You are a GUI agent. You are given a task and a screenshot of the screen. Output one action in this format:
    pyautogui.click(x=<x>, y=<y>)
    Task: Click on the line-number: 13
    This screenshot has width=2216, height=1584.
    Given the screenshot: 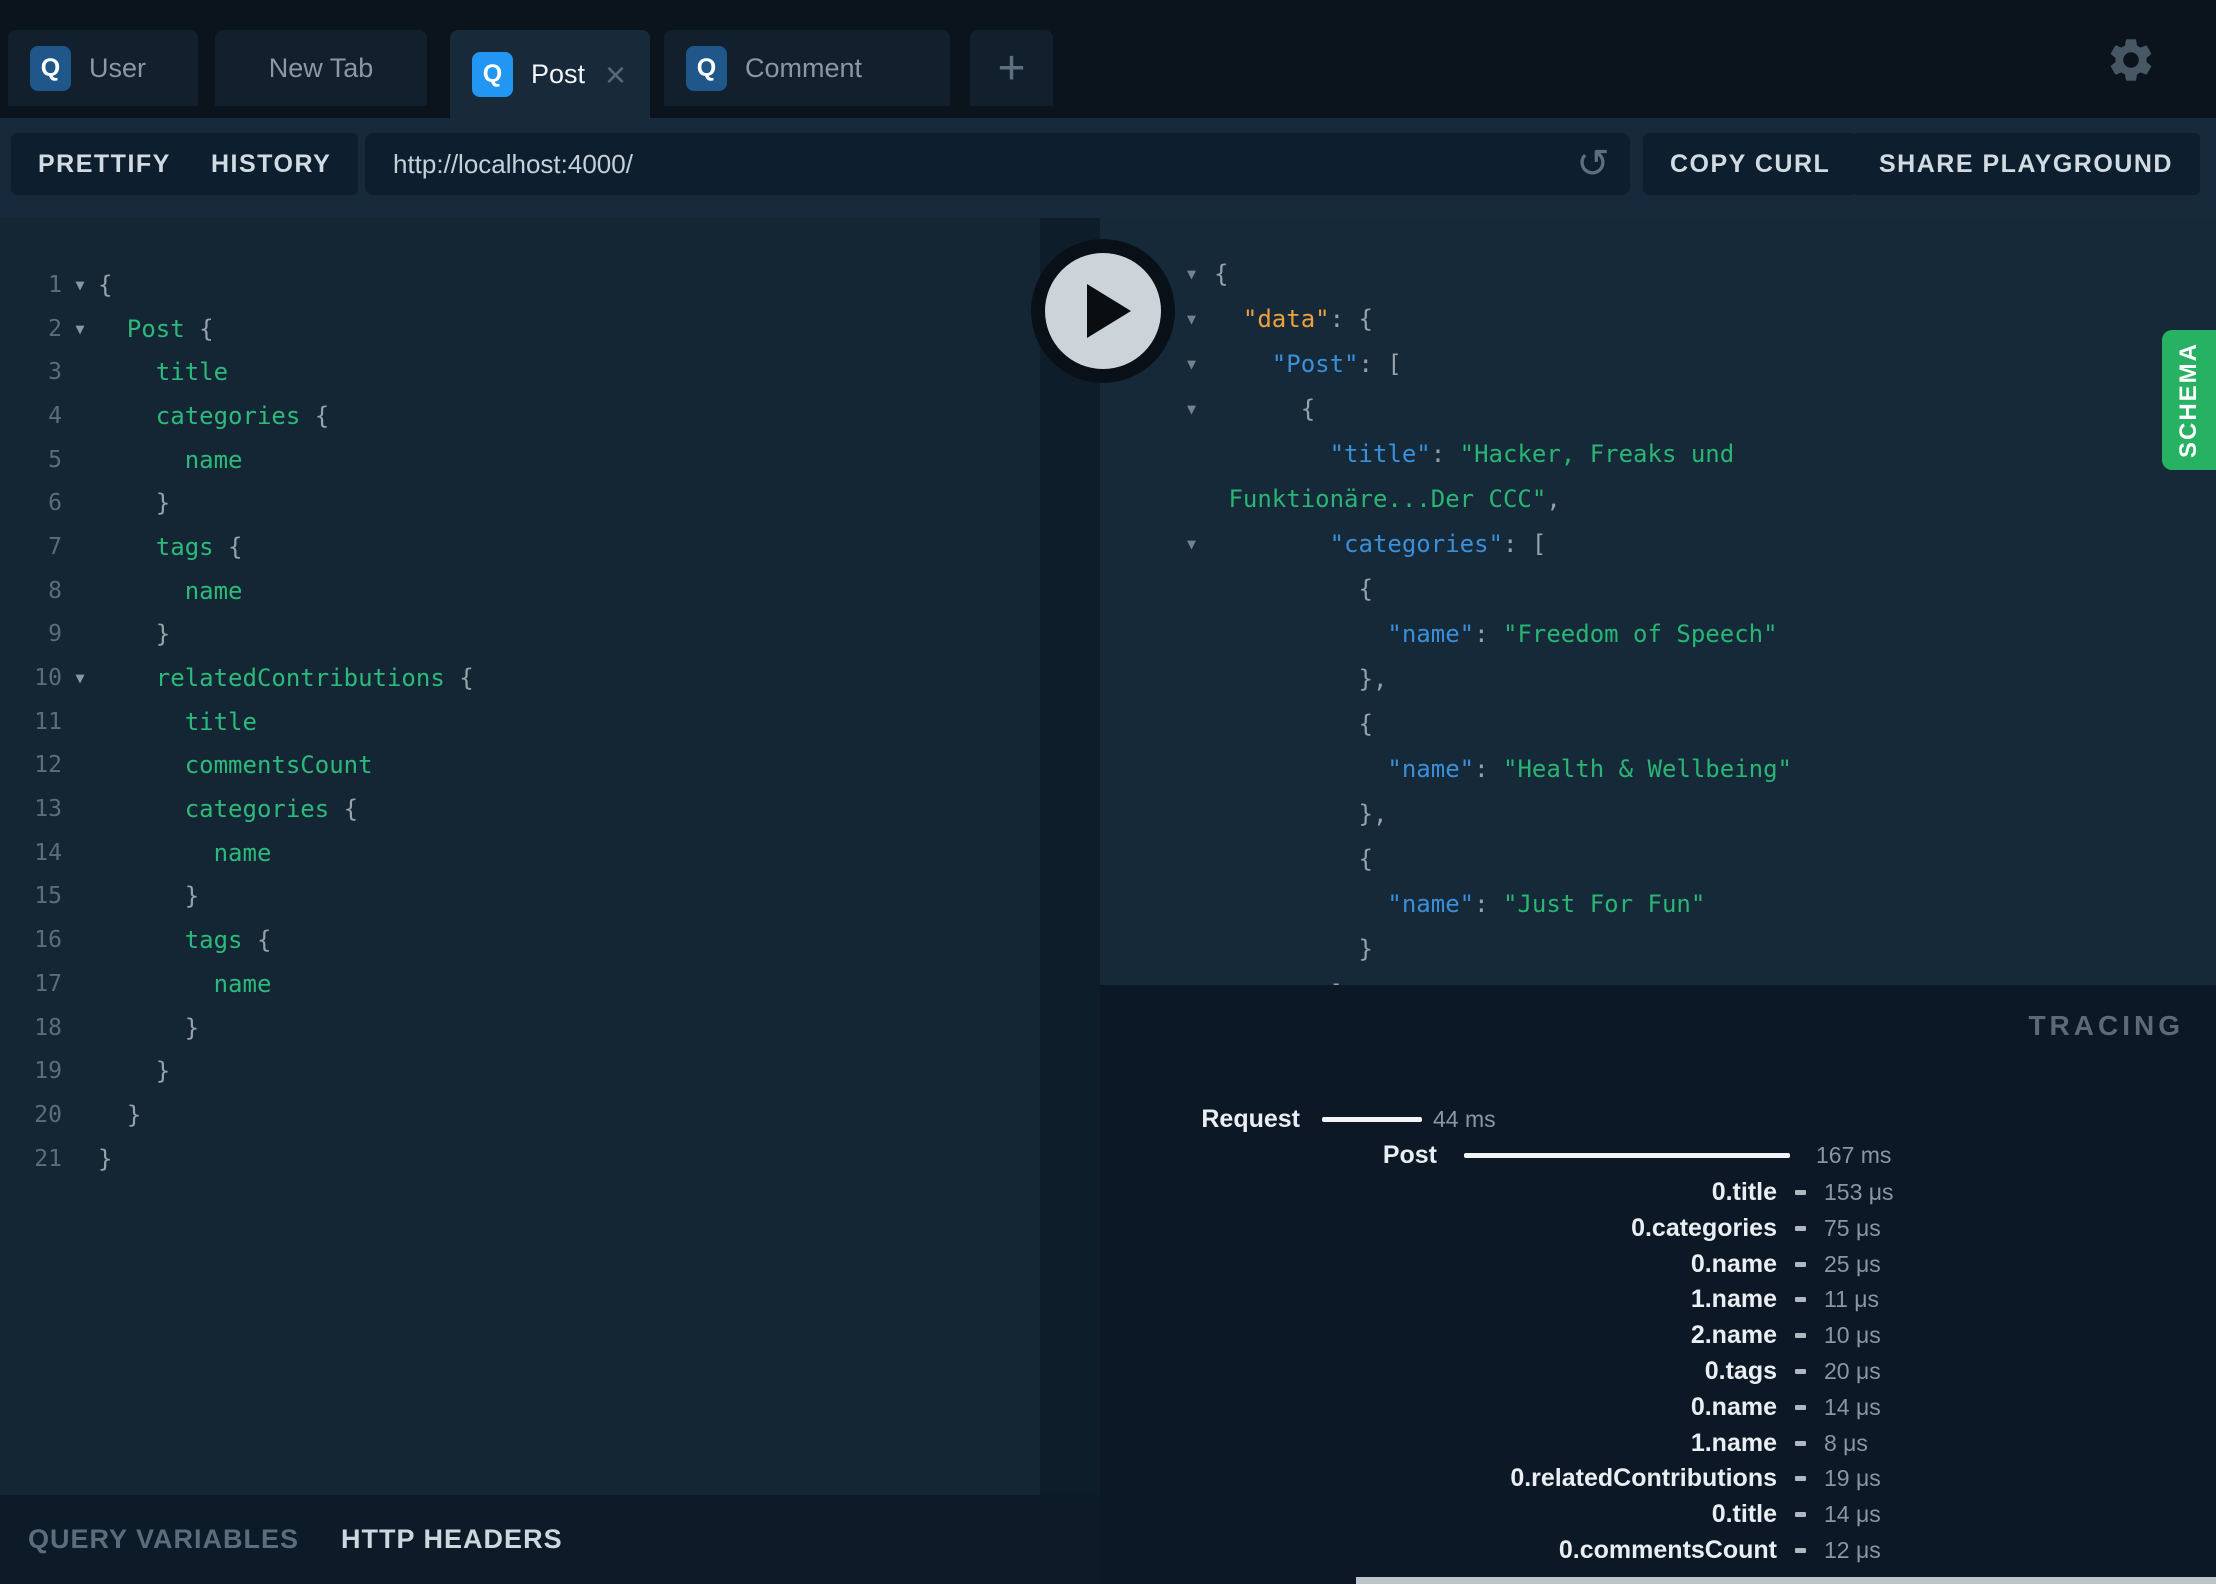 What is the action you would take?
    pyautogui.click(x=48, y=809)
    